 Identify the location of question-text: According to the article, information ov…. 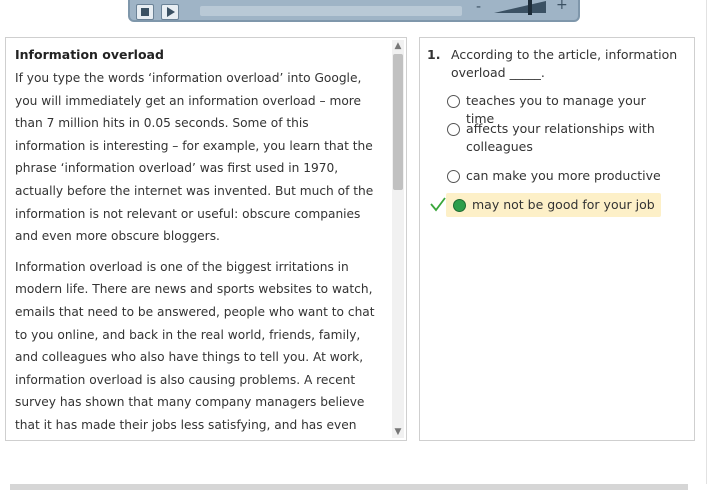
(564, 63).